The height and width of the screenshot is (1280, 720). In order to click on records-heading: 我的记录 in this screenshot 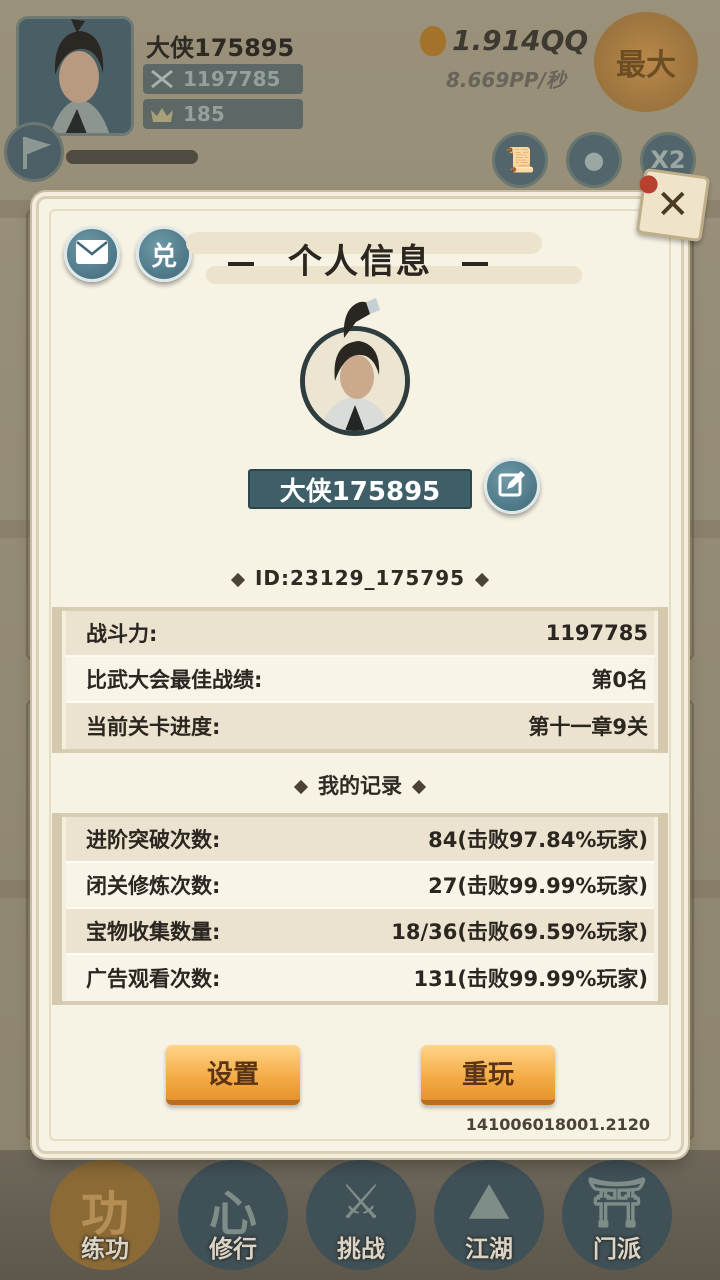, I will do `click(360, 785)`.